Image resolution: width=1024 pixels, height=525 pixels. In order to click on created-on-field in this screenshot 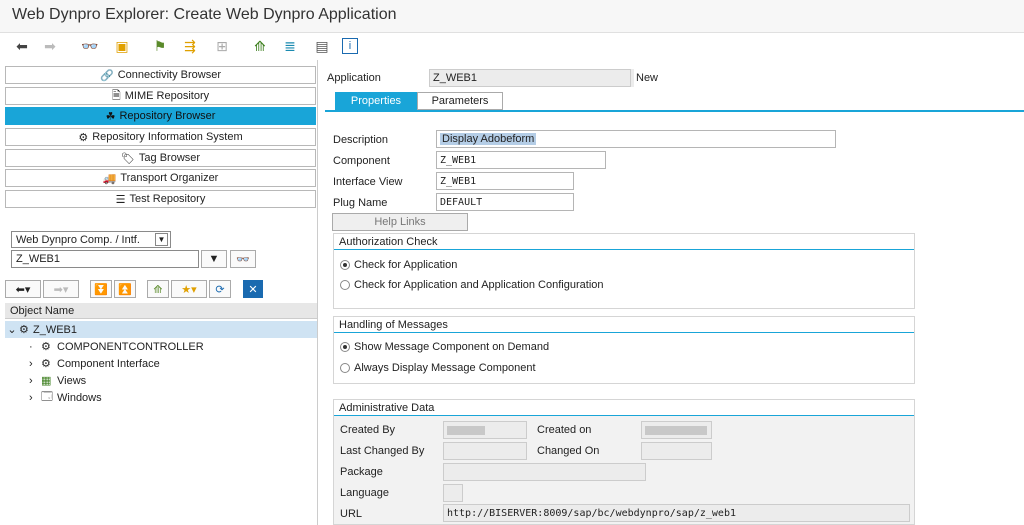, I will do `click(676, 430)`.